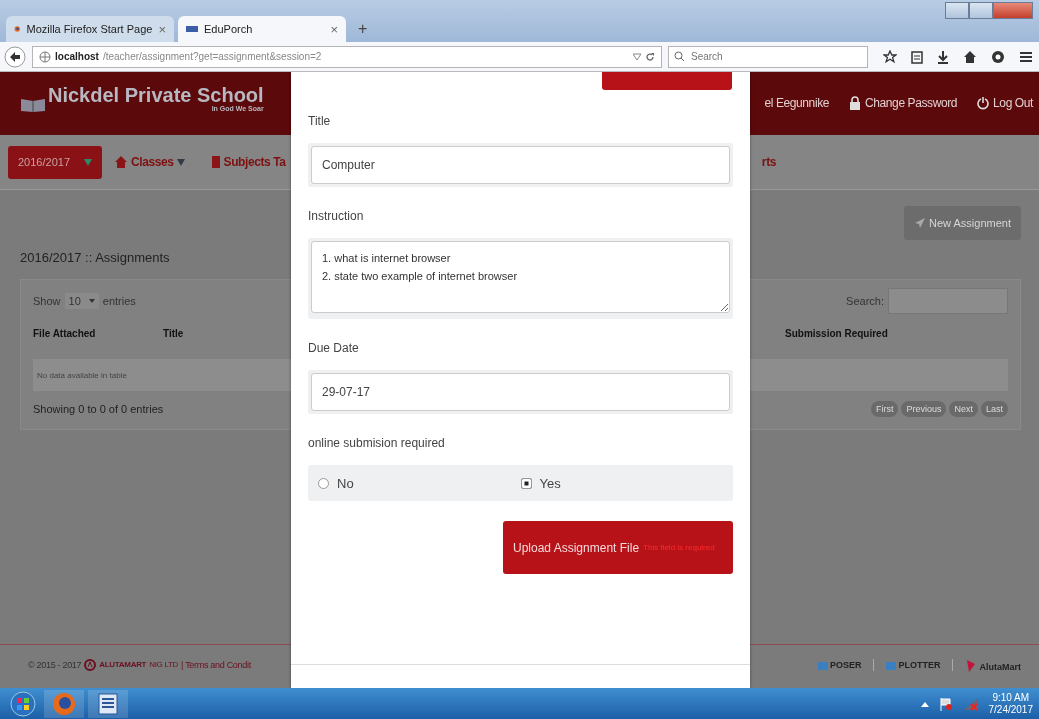 Image resolution: width=1039 pixels, height=719 pixels. I want to click on browser-tab: EduPorch ×, so click(262, 29).